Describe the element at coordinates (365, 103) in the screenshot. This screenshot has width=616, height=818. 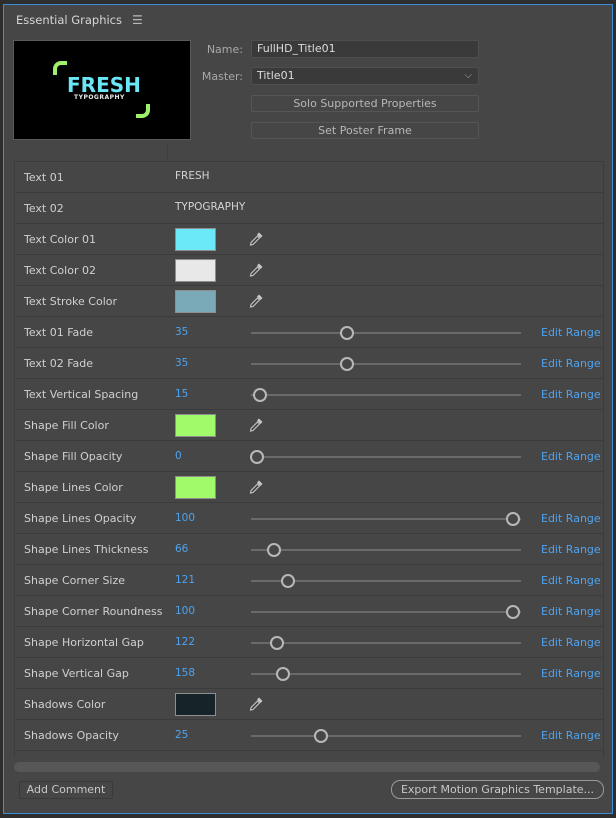
I see `solo-supported-properties-button: Solo Supported Properties` at that location.